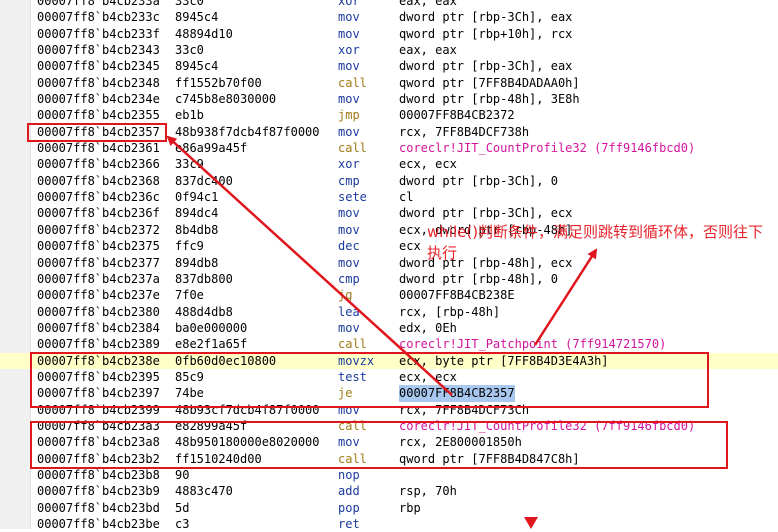 The height and width of the screenshot is (532, 778). What do you see at coordinates (565, 297) in the screenshot?
I see `note-pointer-arrow` at bounding box center [565, 297].